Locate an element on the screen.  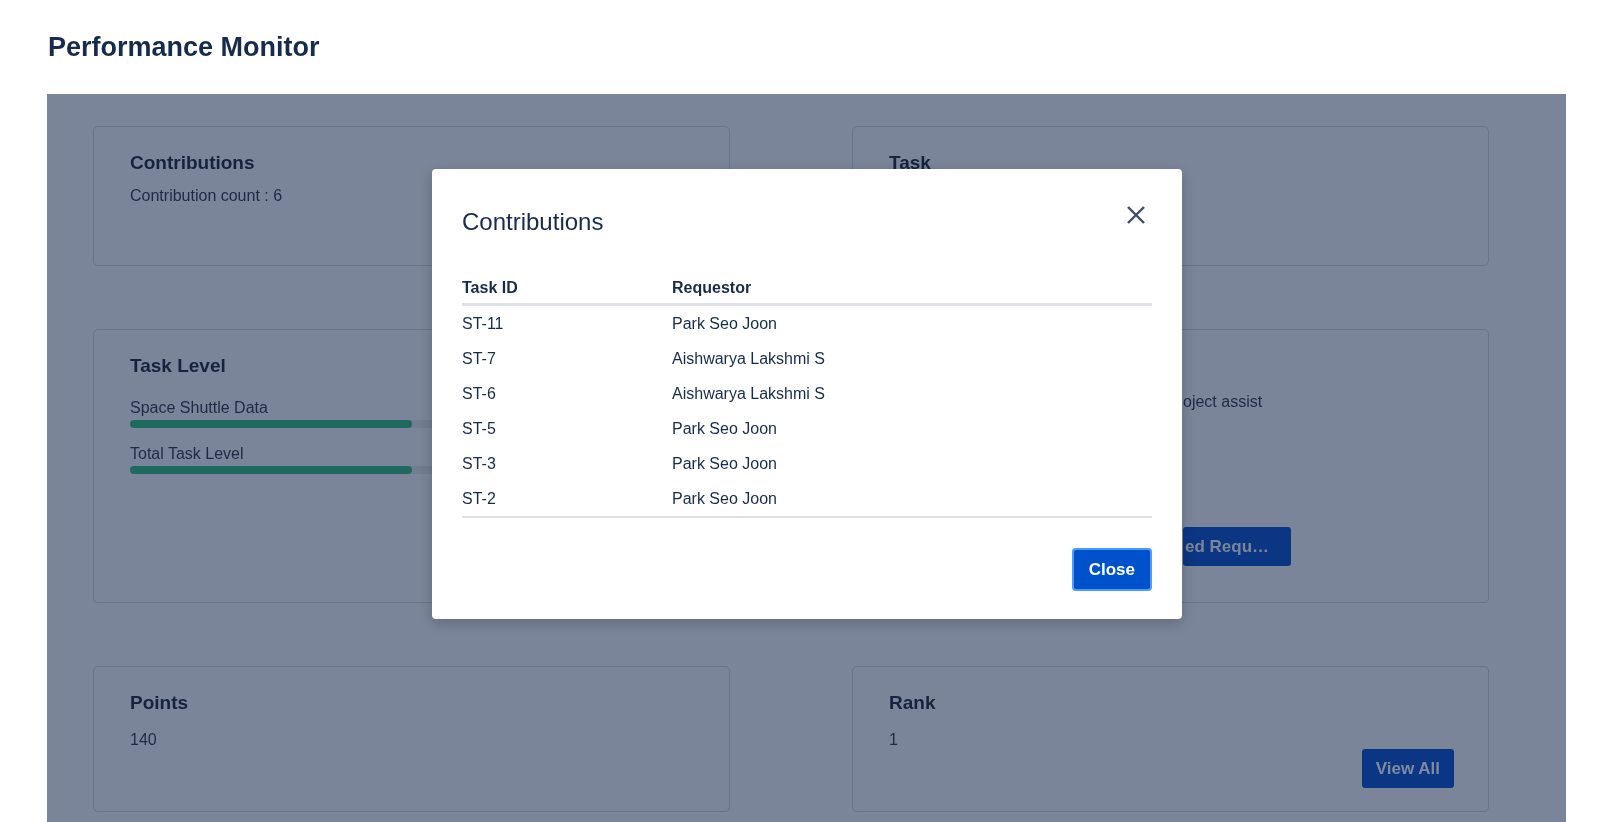
page-title: Performance Monitor is located at coordinates (184, 47).